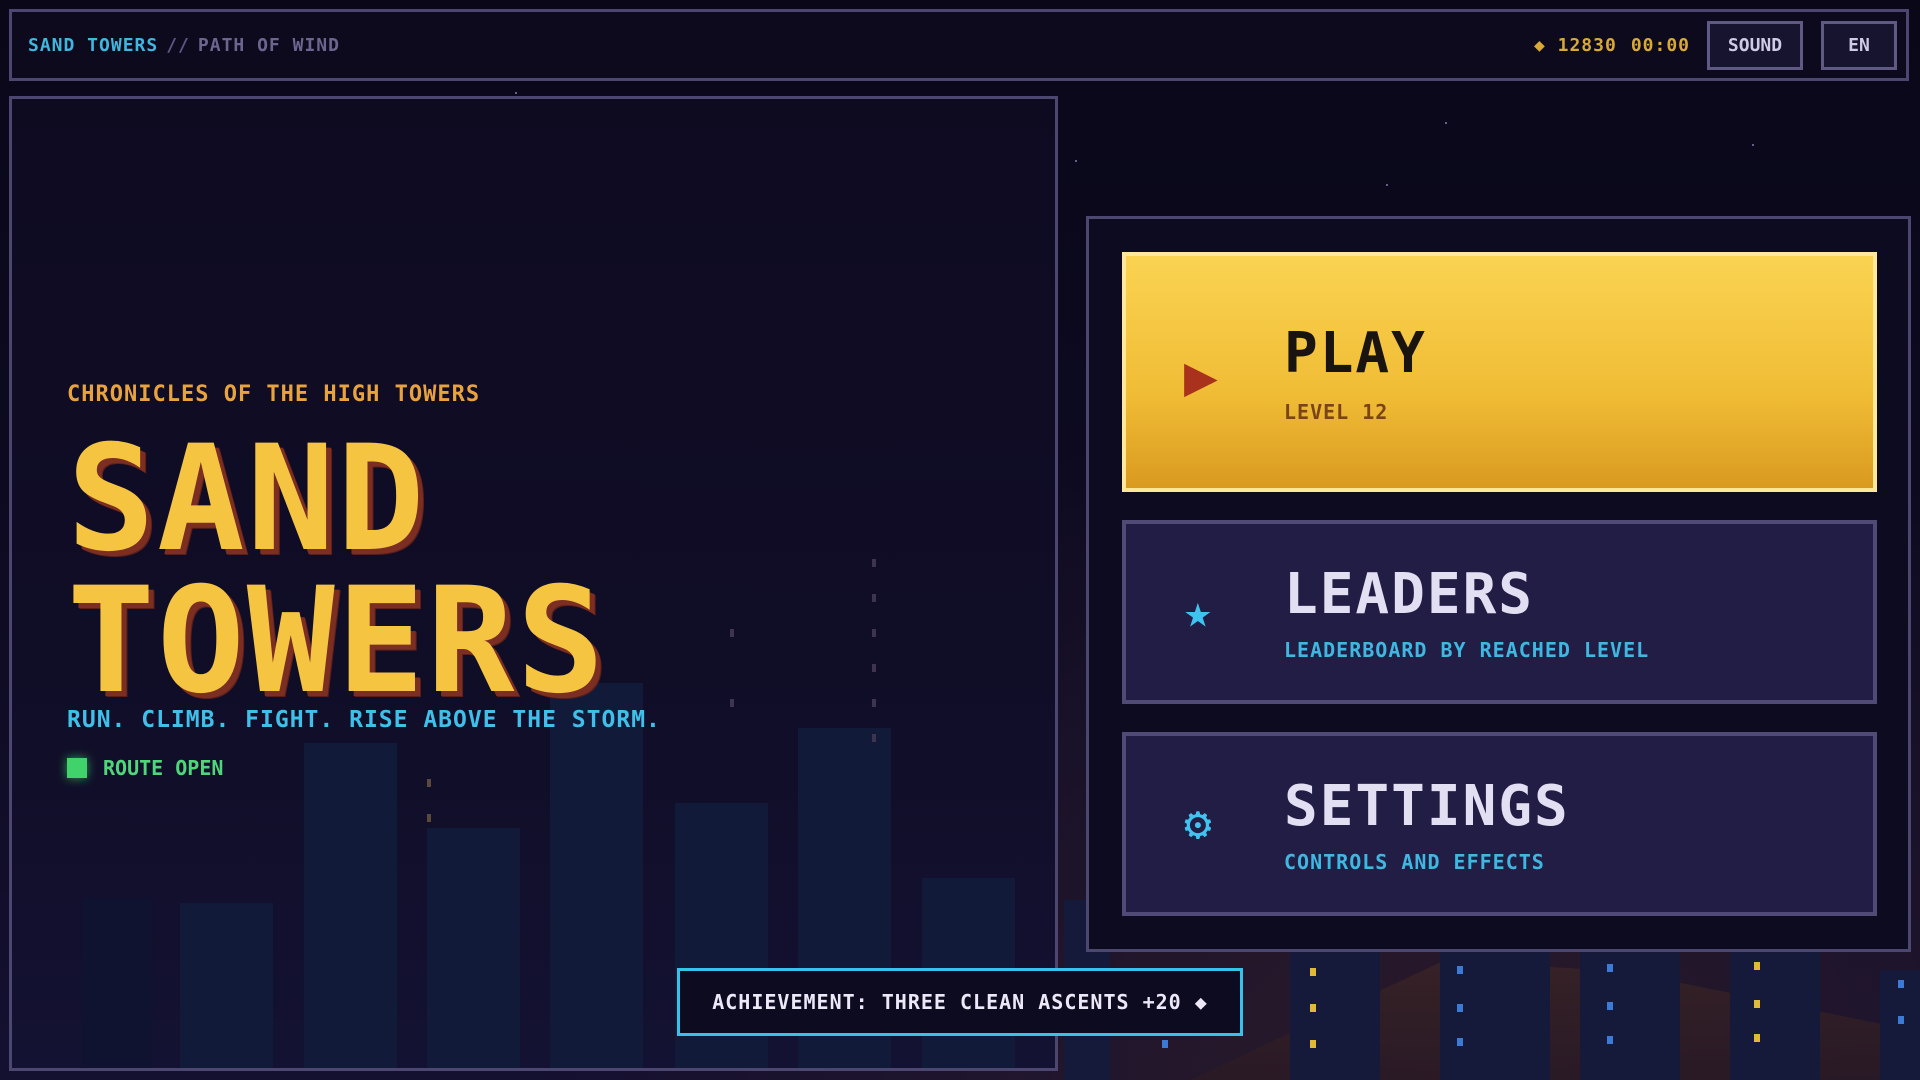 The height and width of the screenshot is (1080, 1920). I want to click on route-status: ROUTE OPEN, so click(145, 768).